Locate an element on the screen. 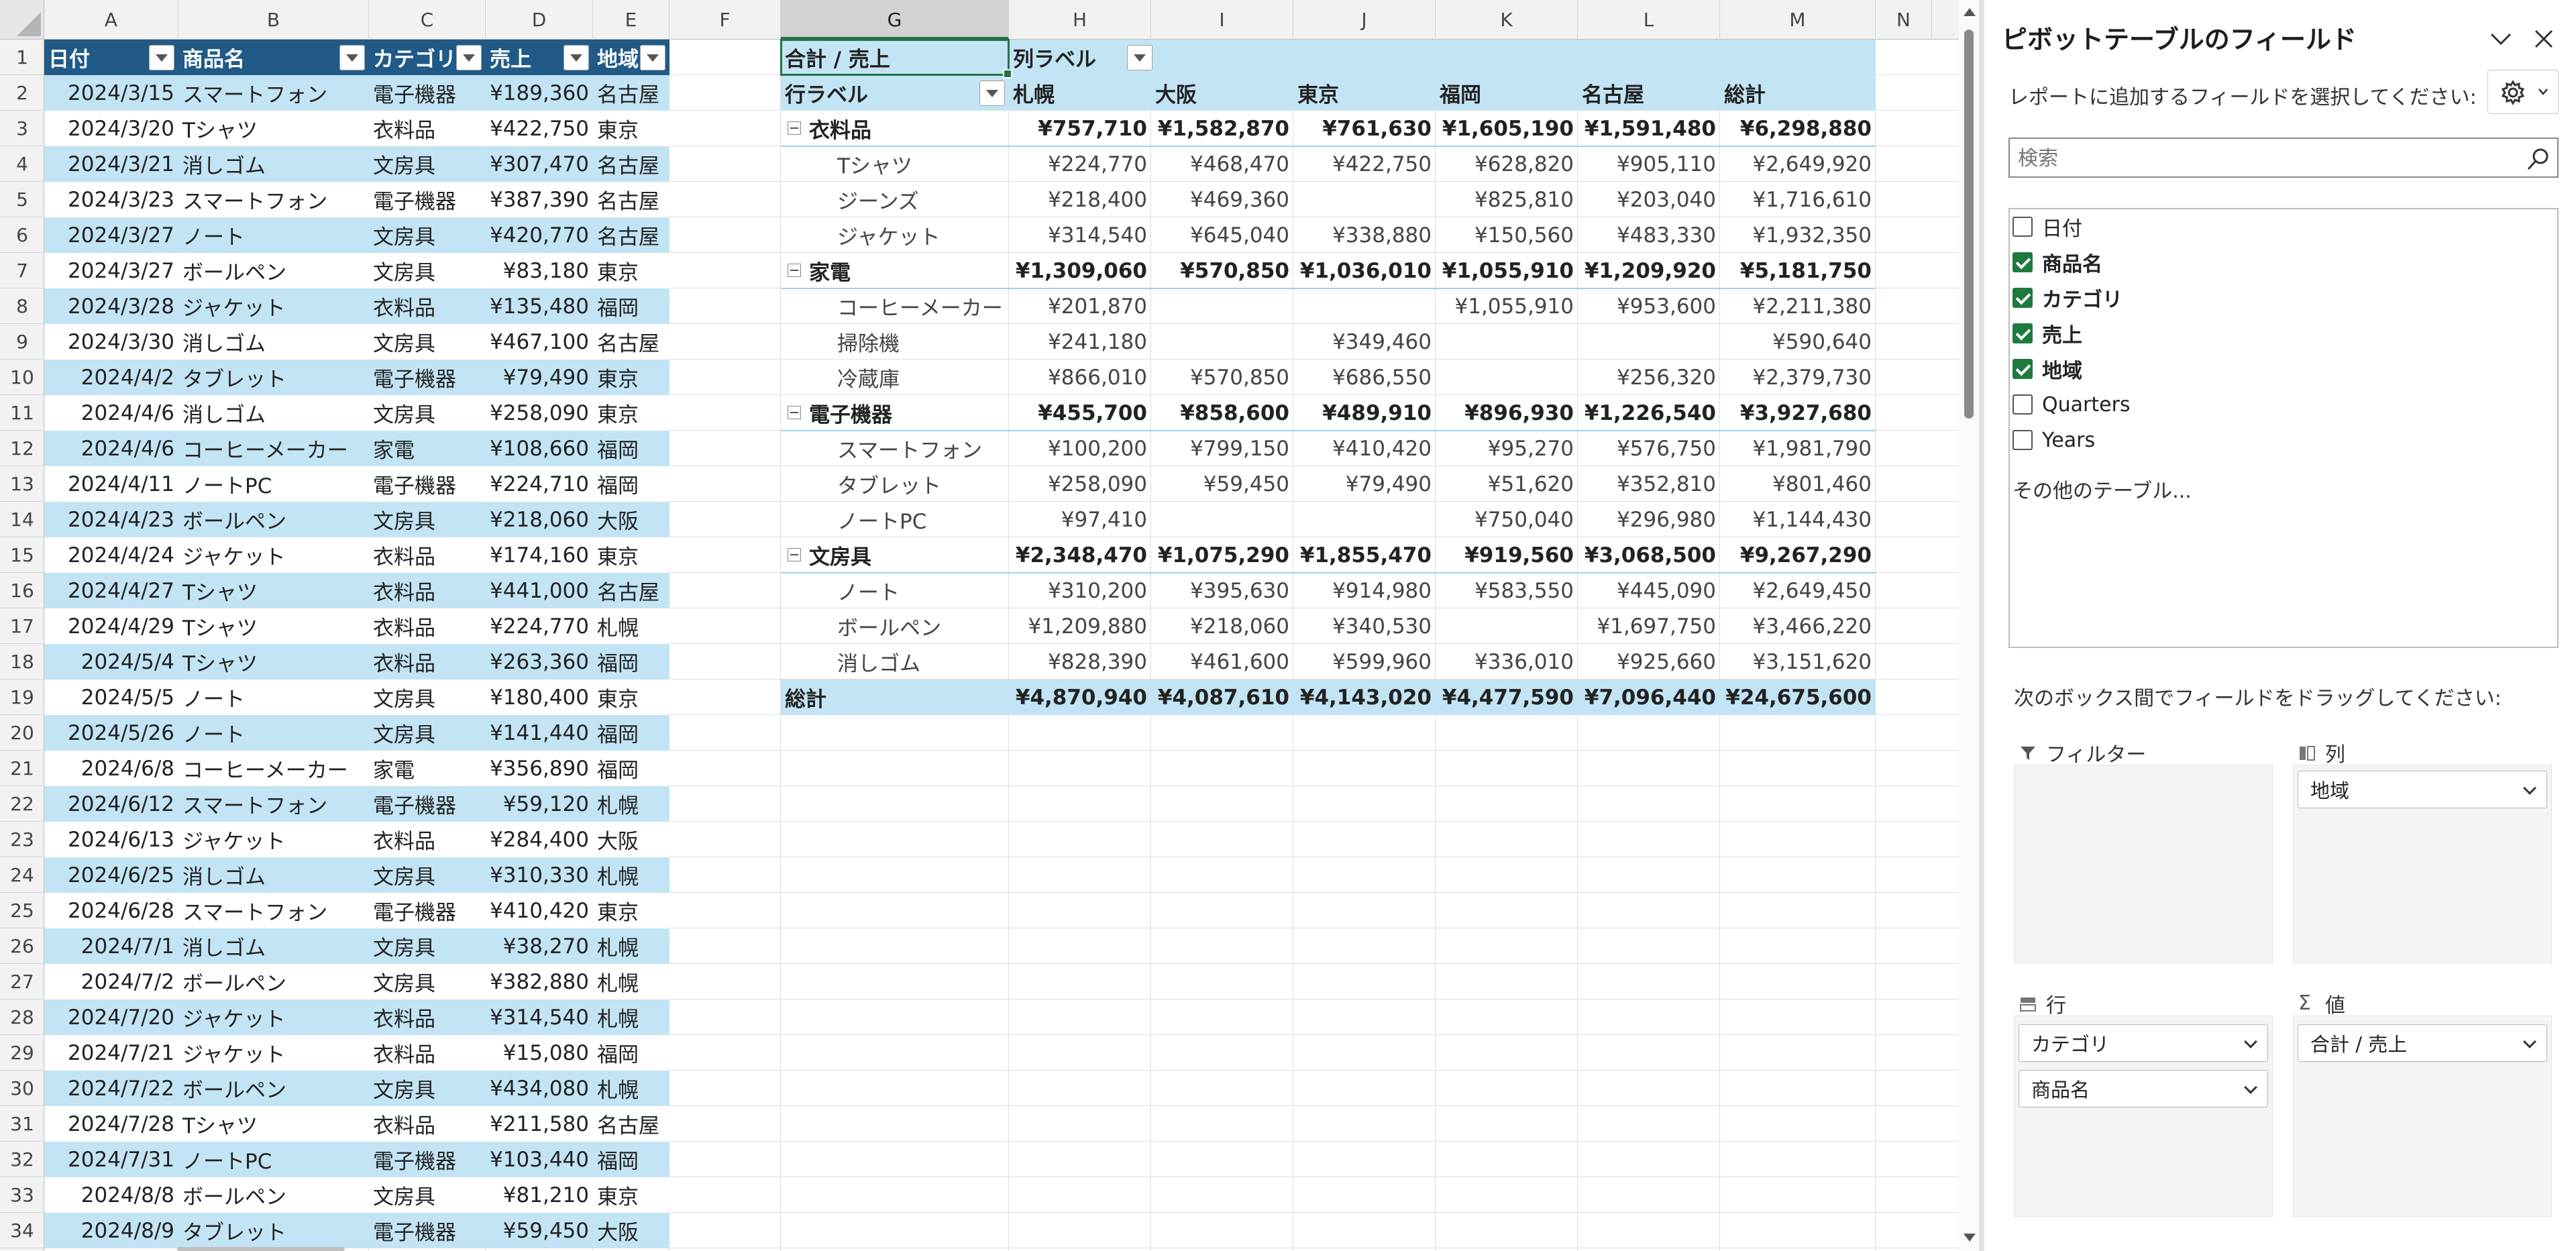 Image resolution: width=2576 pixels, height=1251 pixels. pivot-item-value: ¥1,055,910 is located at coordinates (1507, 306).